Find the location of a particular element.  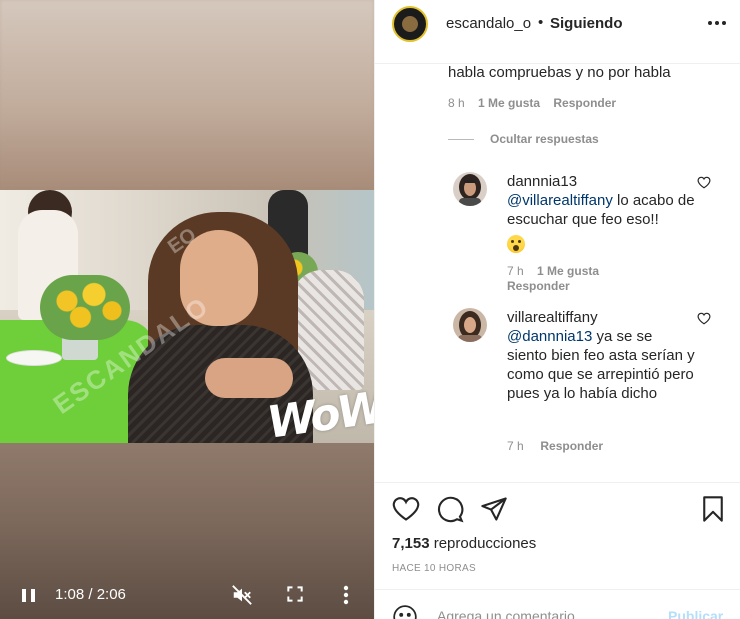

reply-meta: 7 h 1 Me gusta Responder is located at coordinates (553, 279).